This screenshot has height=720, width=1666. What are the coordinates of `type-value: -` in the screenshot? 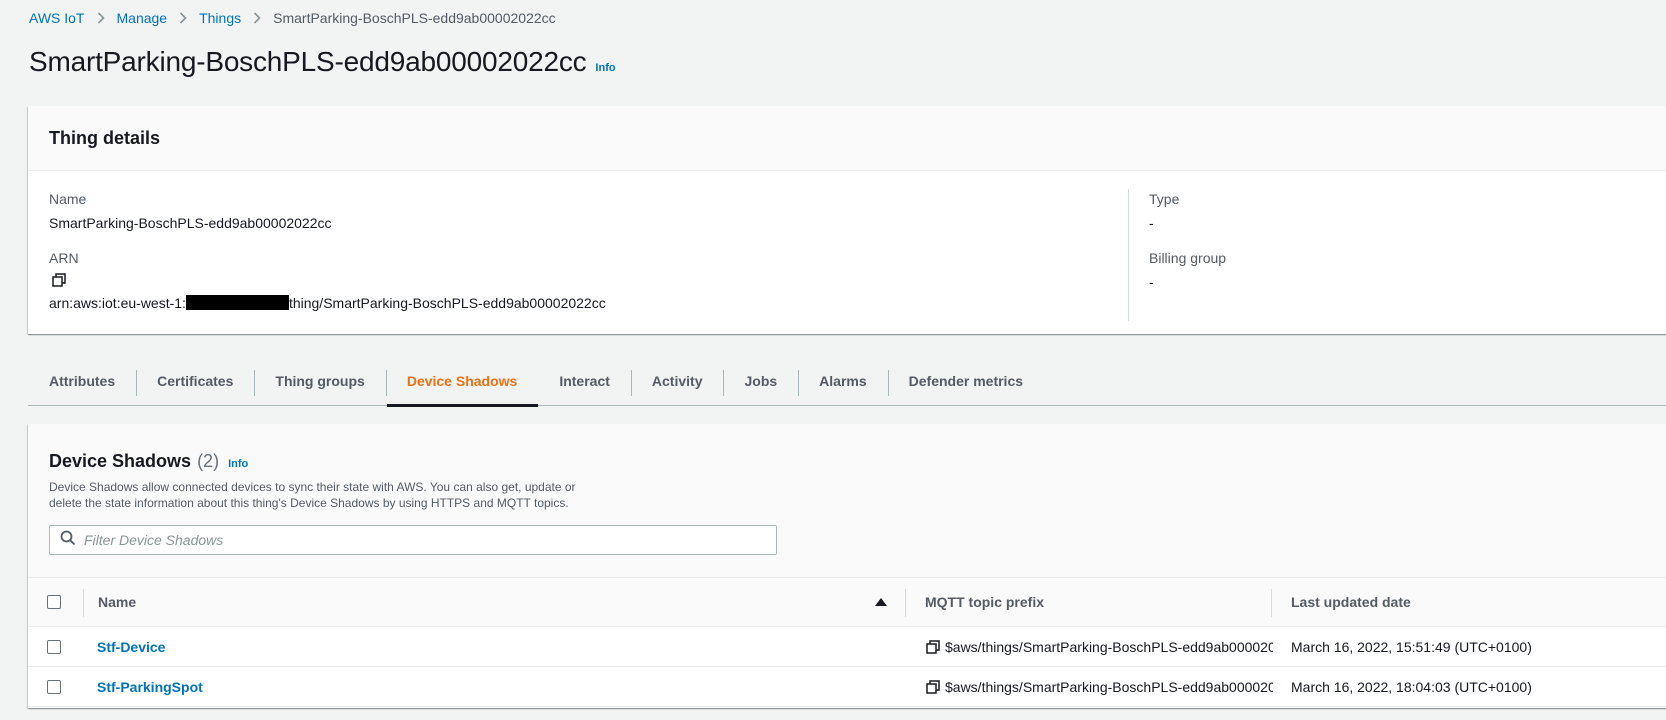 It's located at (1151, 223).